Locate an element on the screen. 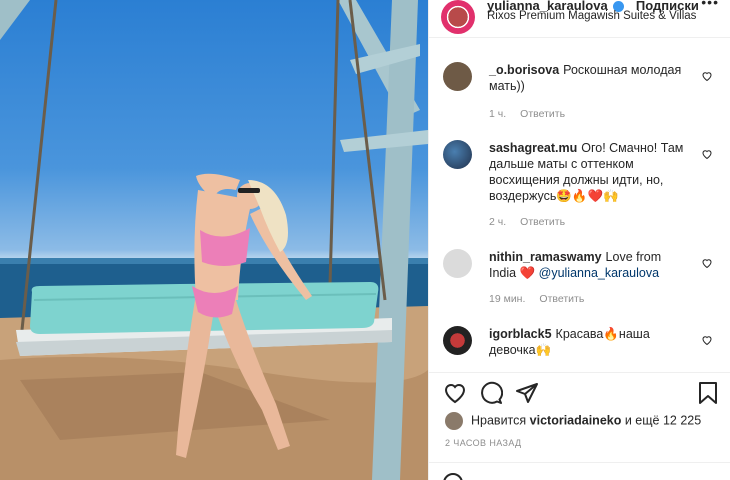 This screenshot has width=730, height=480. post-location: Rixos Premium Magawish Suites & Villas is located at coordinates (591, 16).